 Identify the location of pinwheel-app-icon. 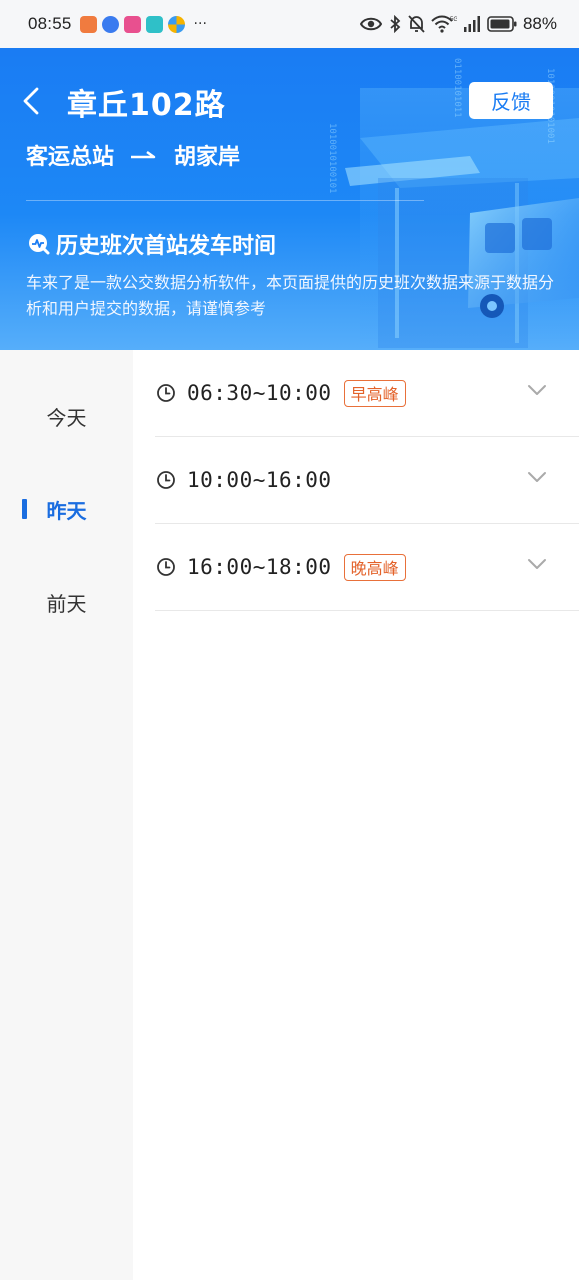
(176, 24).